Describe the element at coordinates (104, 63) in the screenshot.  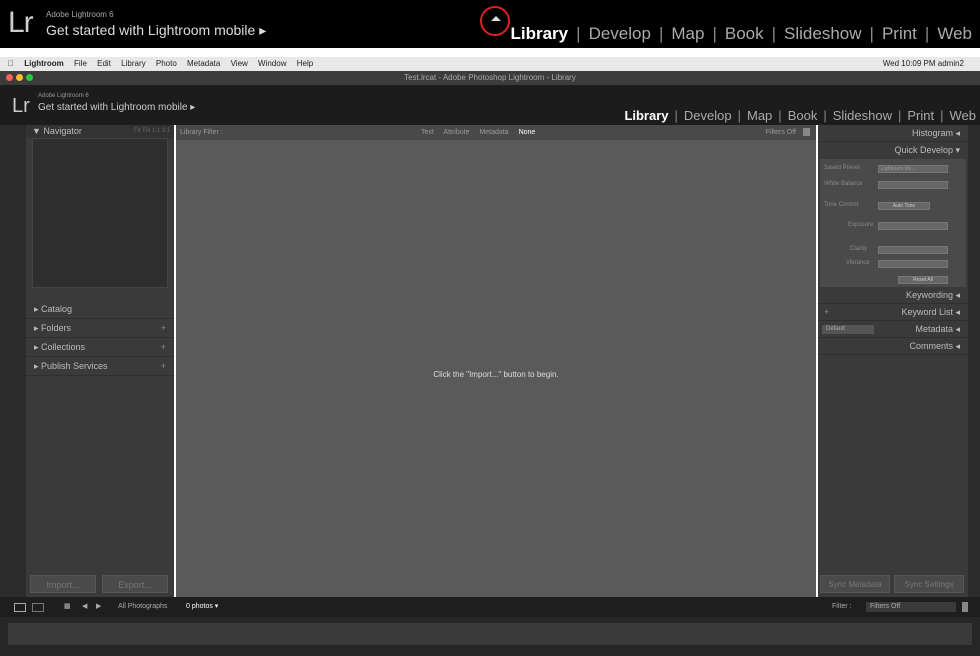
I see `menu-edit: Edit` at that location.